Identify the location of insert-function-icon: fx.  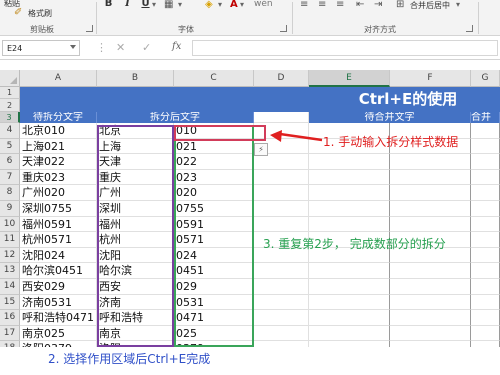
(176, 46).